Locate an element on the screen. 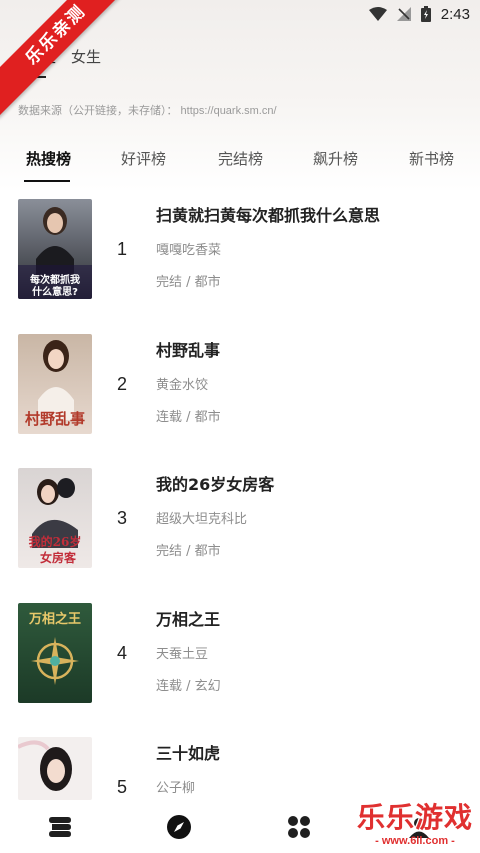 Image resolution: width=480 pixels, height=853 pixels. svg-text: 每次都抓我 is located at coordinates (55, 279).